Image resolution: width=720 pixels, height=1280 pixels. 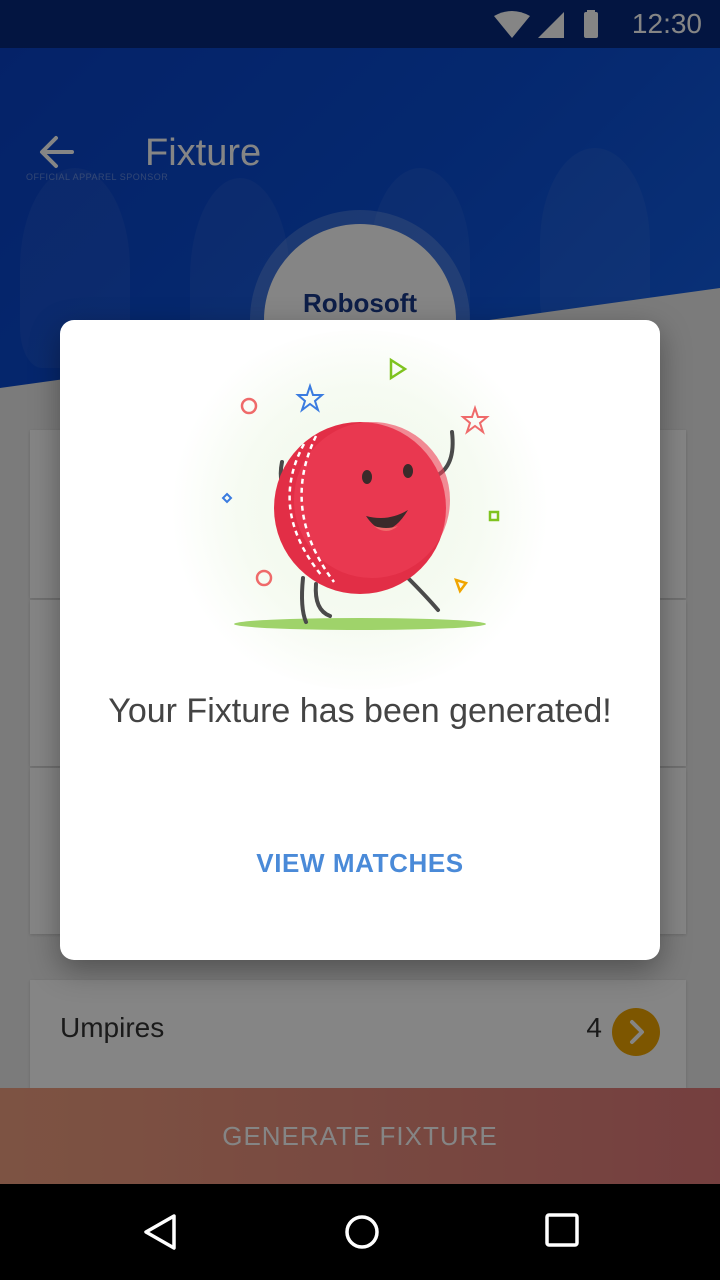 I want to click on view-matches-button: VIEW MATCHES, so click(x=360, y=863).